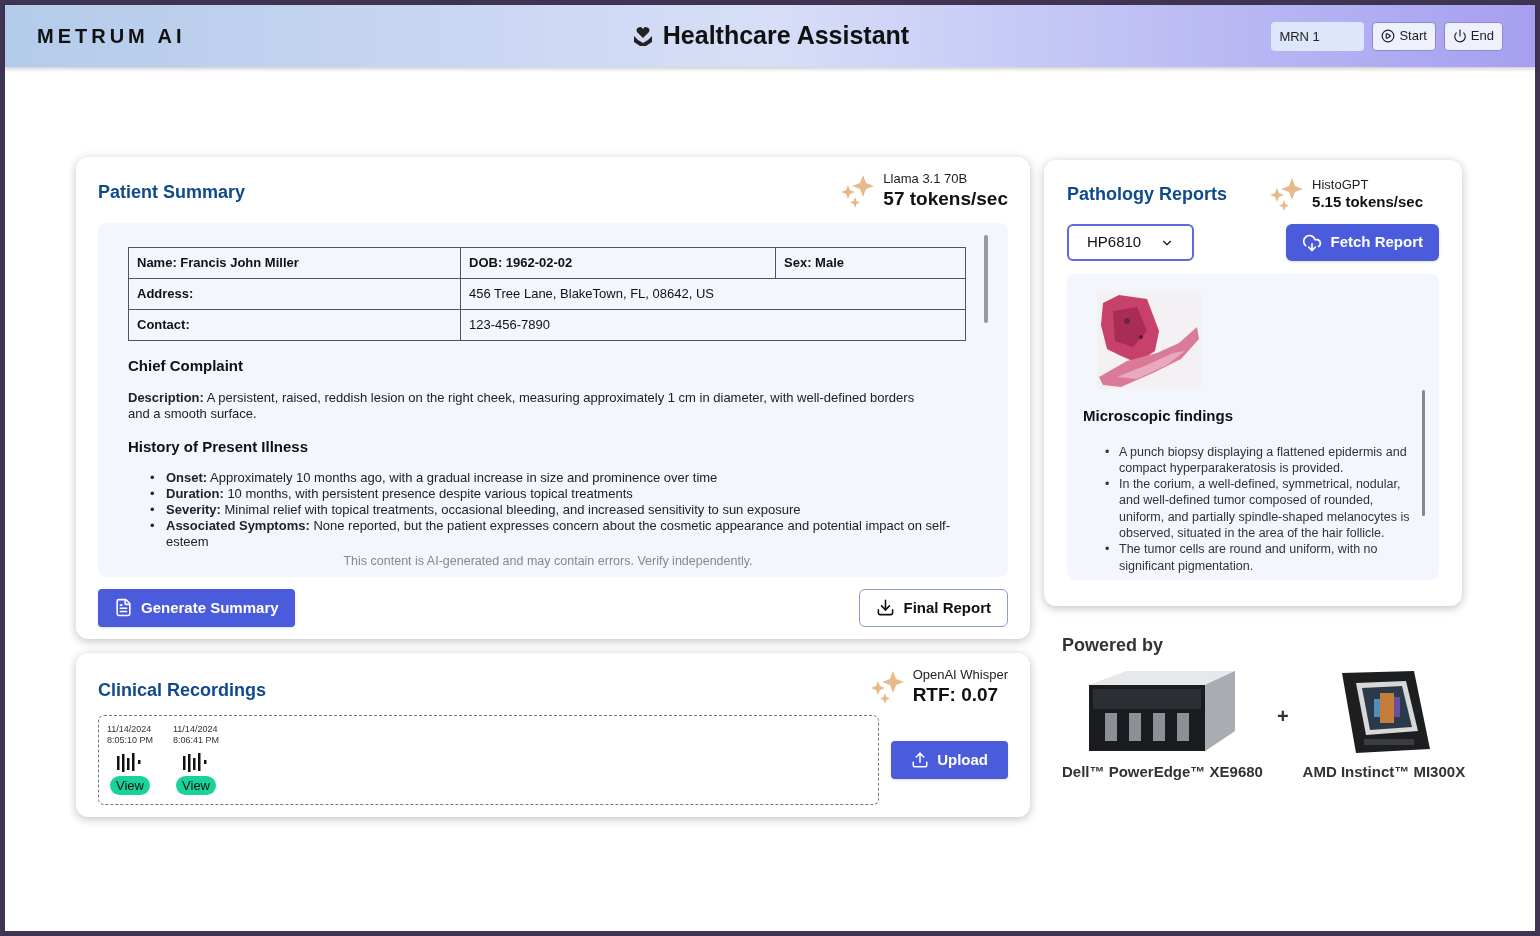 This screenshot has width=1540, height=936. Describe the element at coordinates (559, 534) in the screenshot. I see `history-item: Associated Symptoms: None reported, but the patient expresses concern about the cosmetic appearance and potential impact on self-esteem` at that location.